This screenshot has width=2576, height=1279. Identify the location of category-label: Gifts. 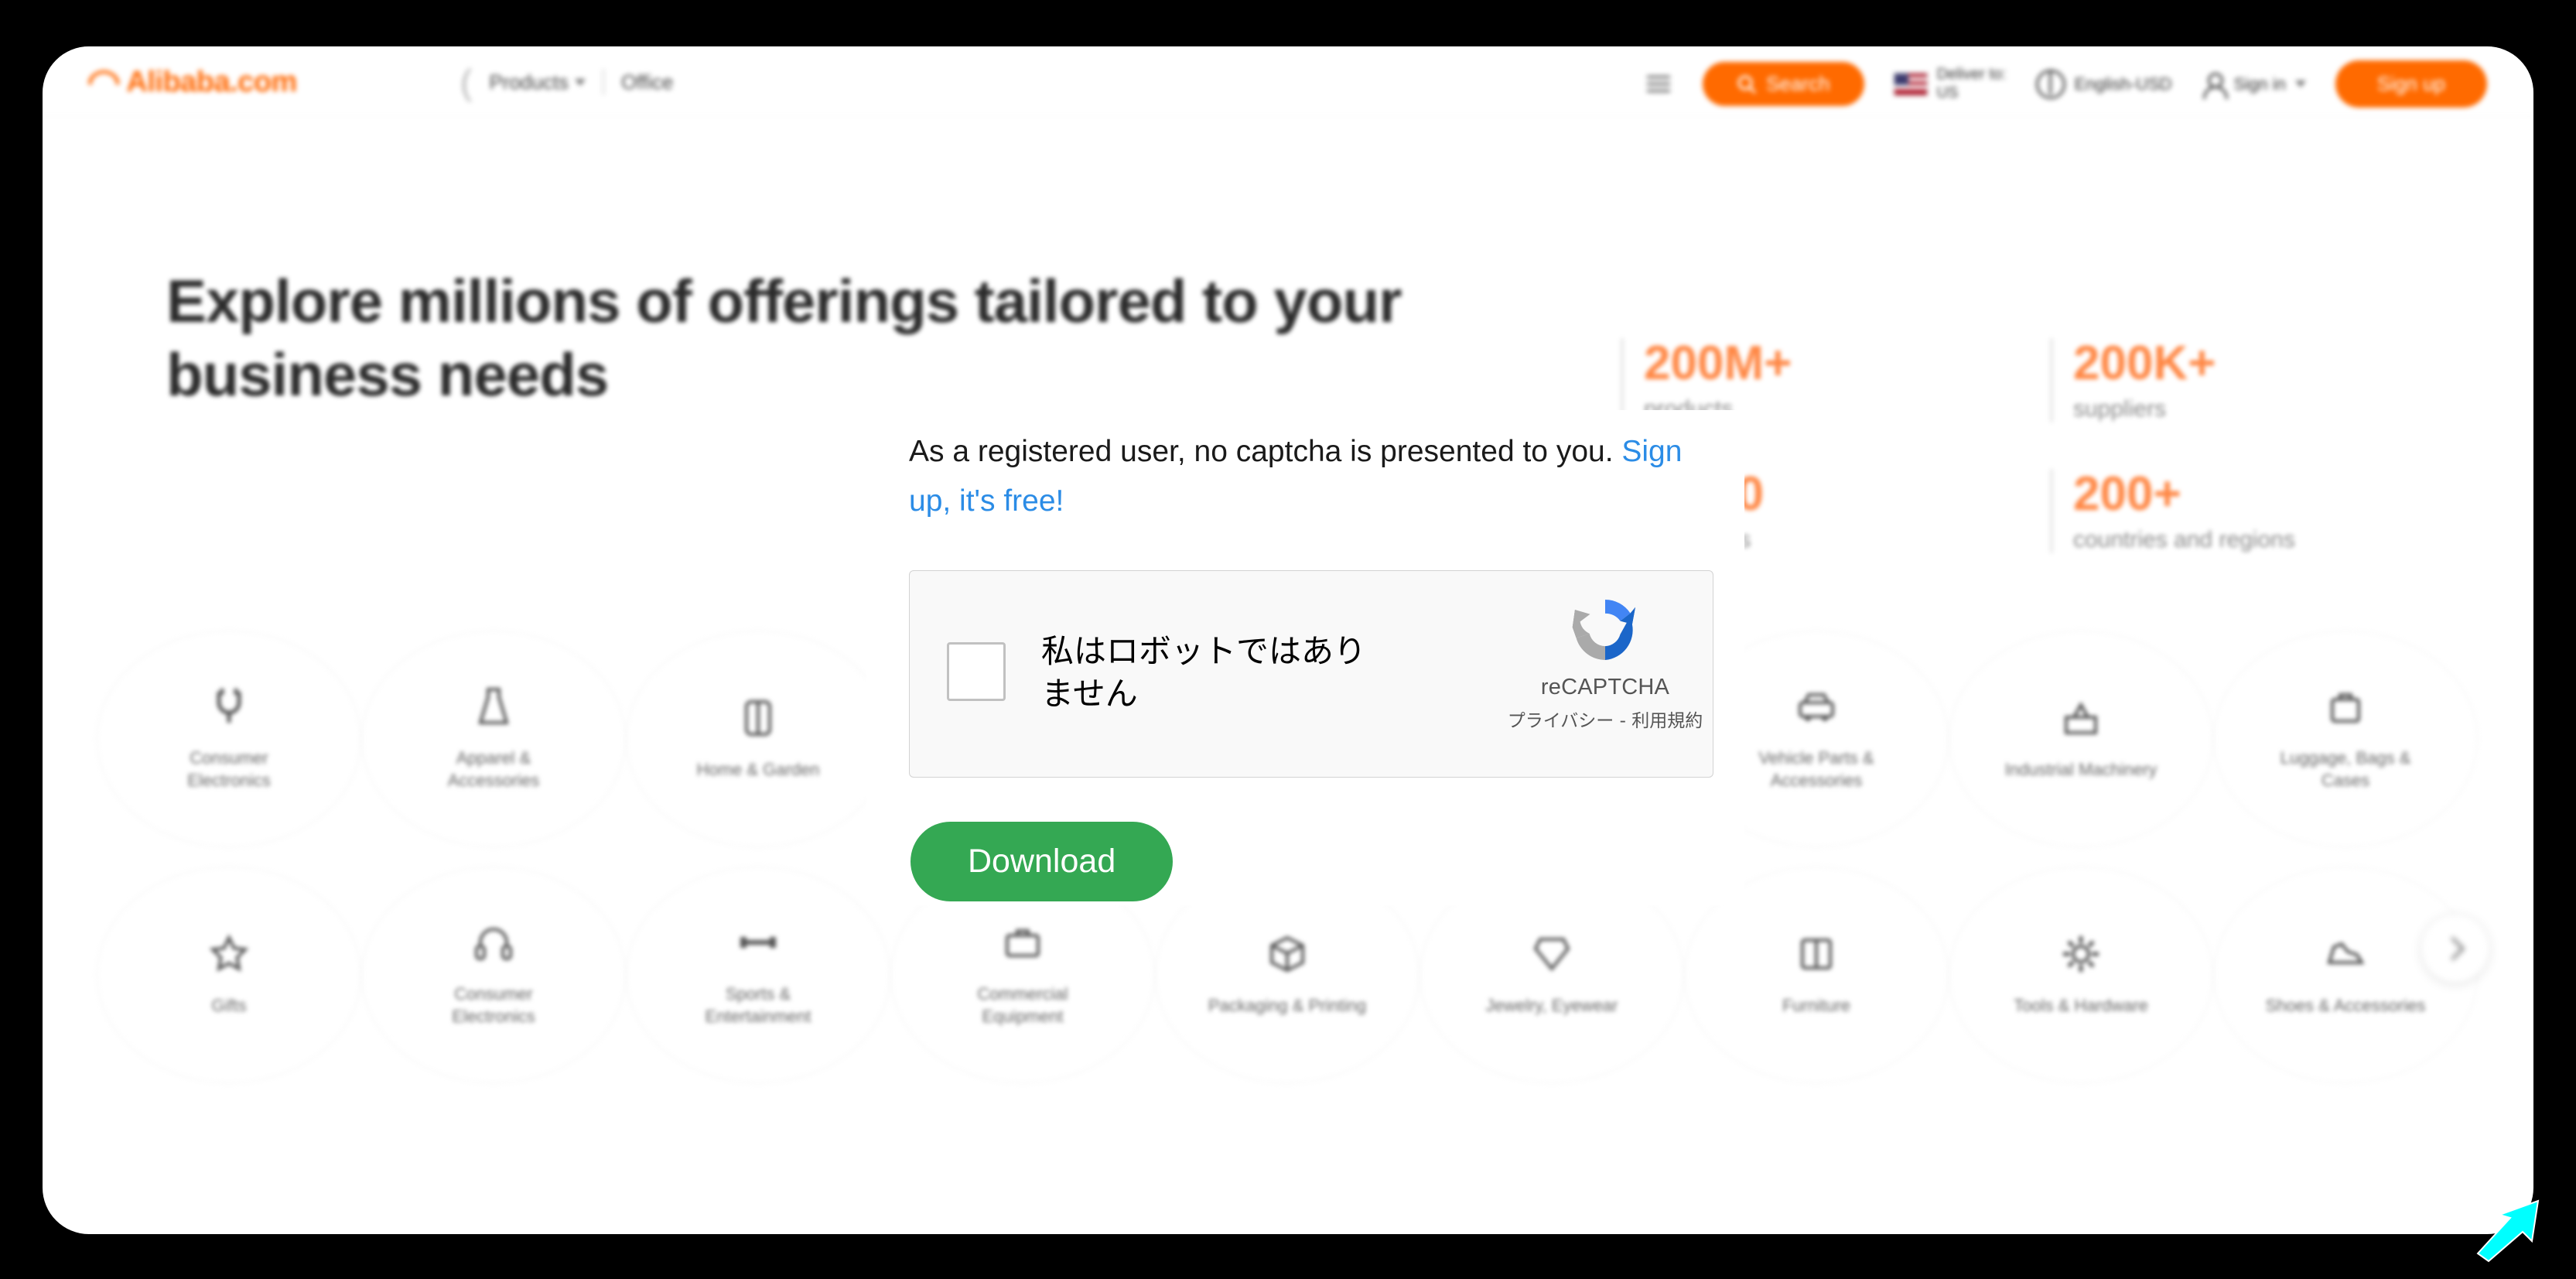
(229, 1005).